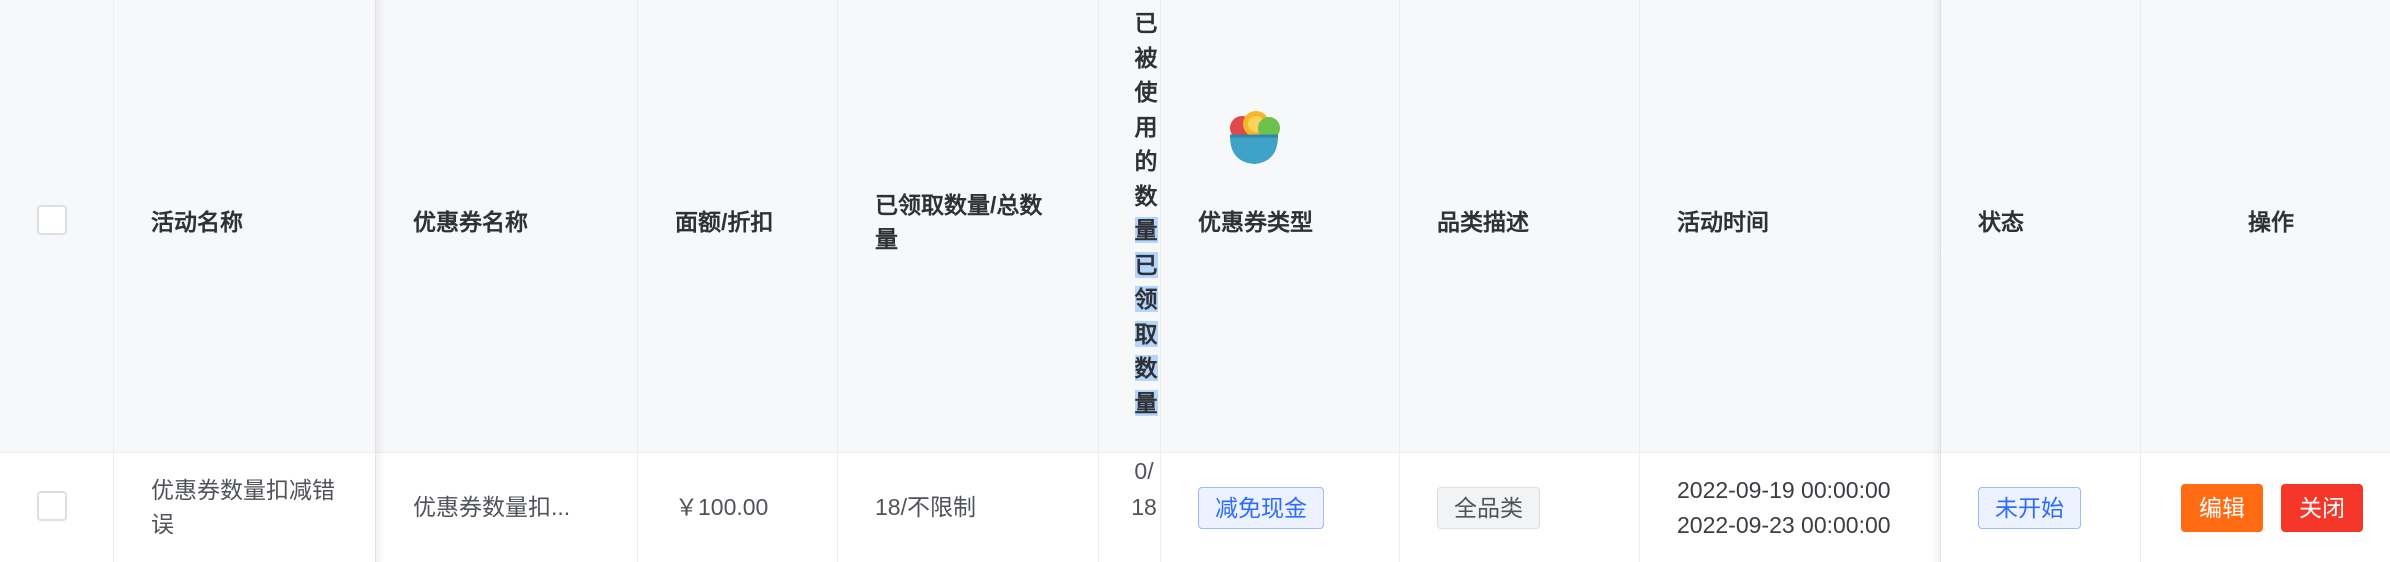  Describe the element at coordinates (925, 507) in the screenshot. I see `cell-received-total: 18/不限制` at that location.